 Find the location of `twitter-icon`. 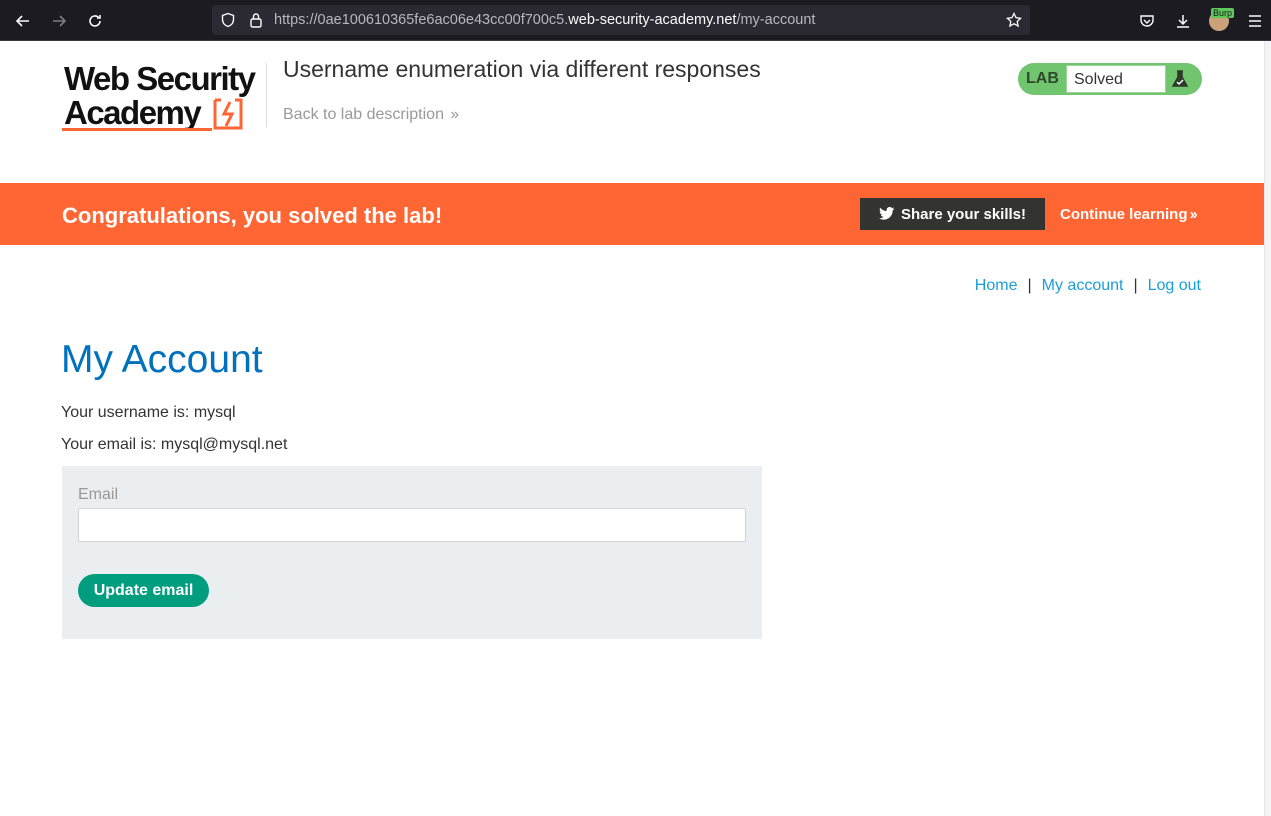

twitter-icon is located at coordinates (886, 213).